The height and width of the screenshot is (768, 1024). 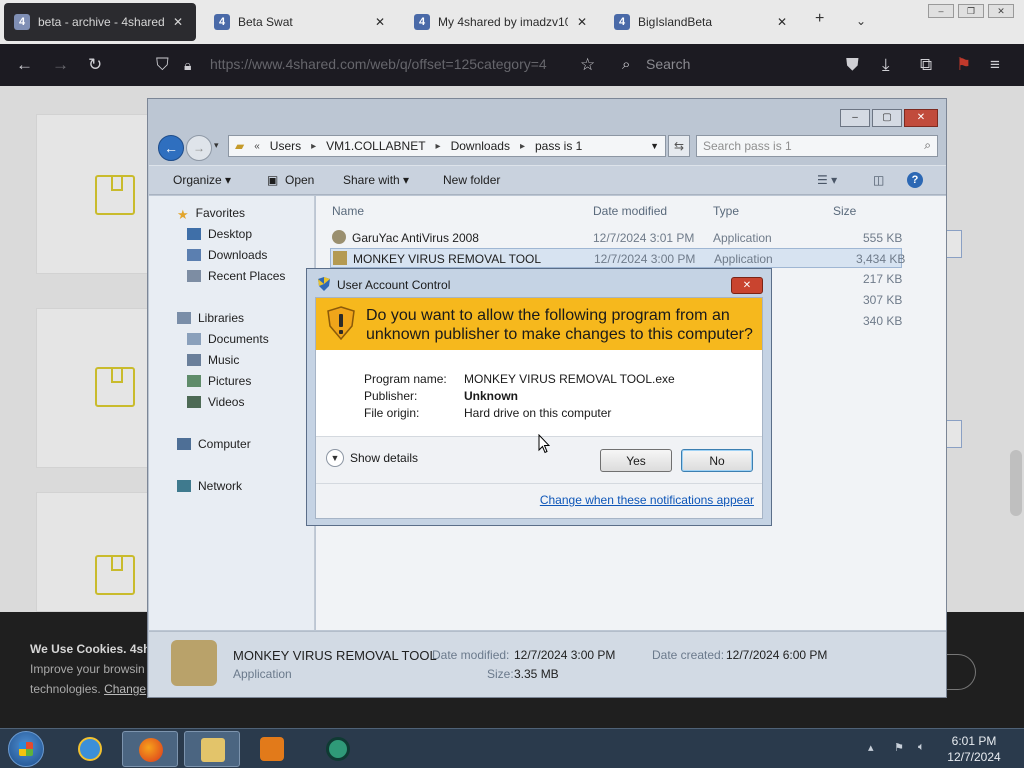 What do you see at coordinates (338, 749) in the screenshot?
I see `taskbar-app` at bounding box center [338, 749].